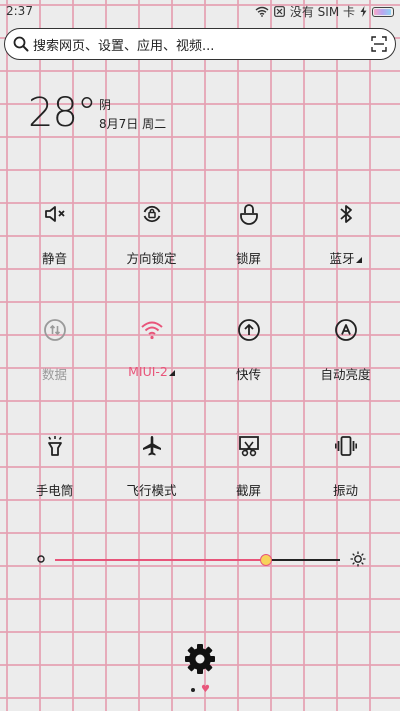 The image size is (400, 711). Describe the element at coordinates (248, 235) in the screenshot. I see `toggle-lock-screen: 锁屏` at that location.